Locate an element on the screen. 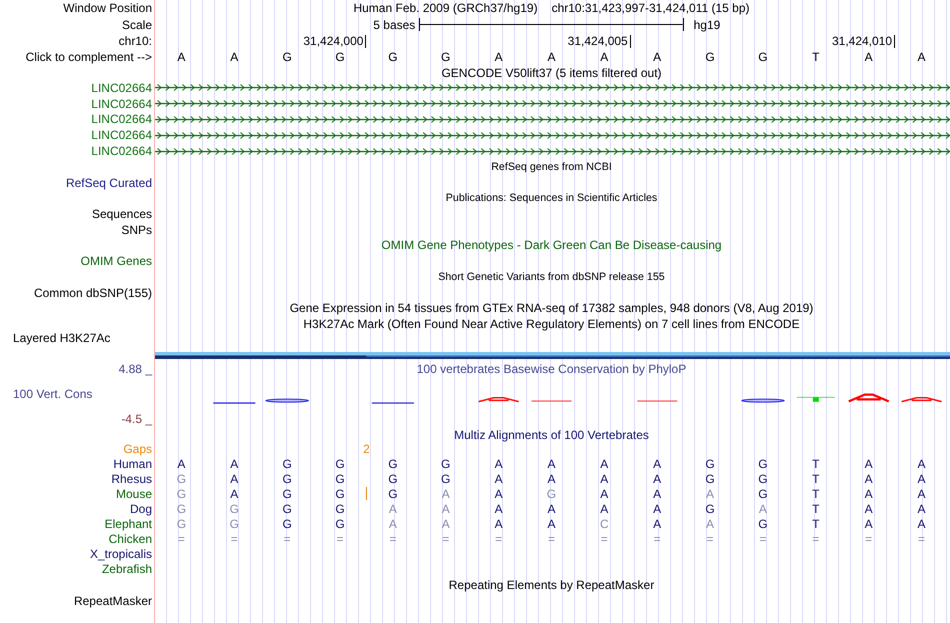 This screenshot has width=950, height=623. ruler-tick is located at coordinates (630, 41).